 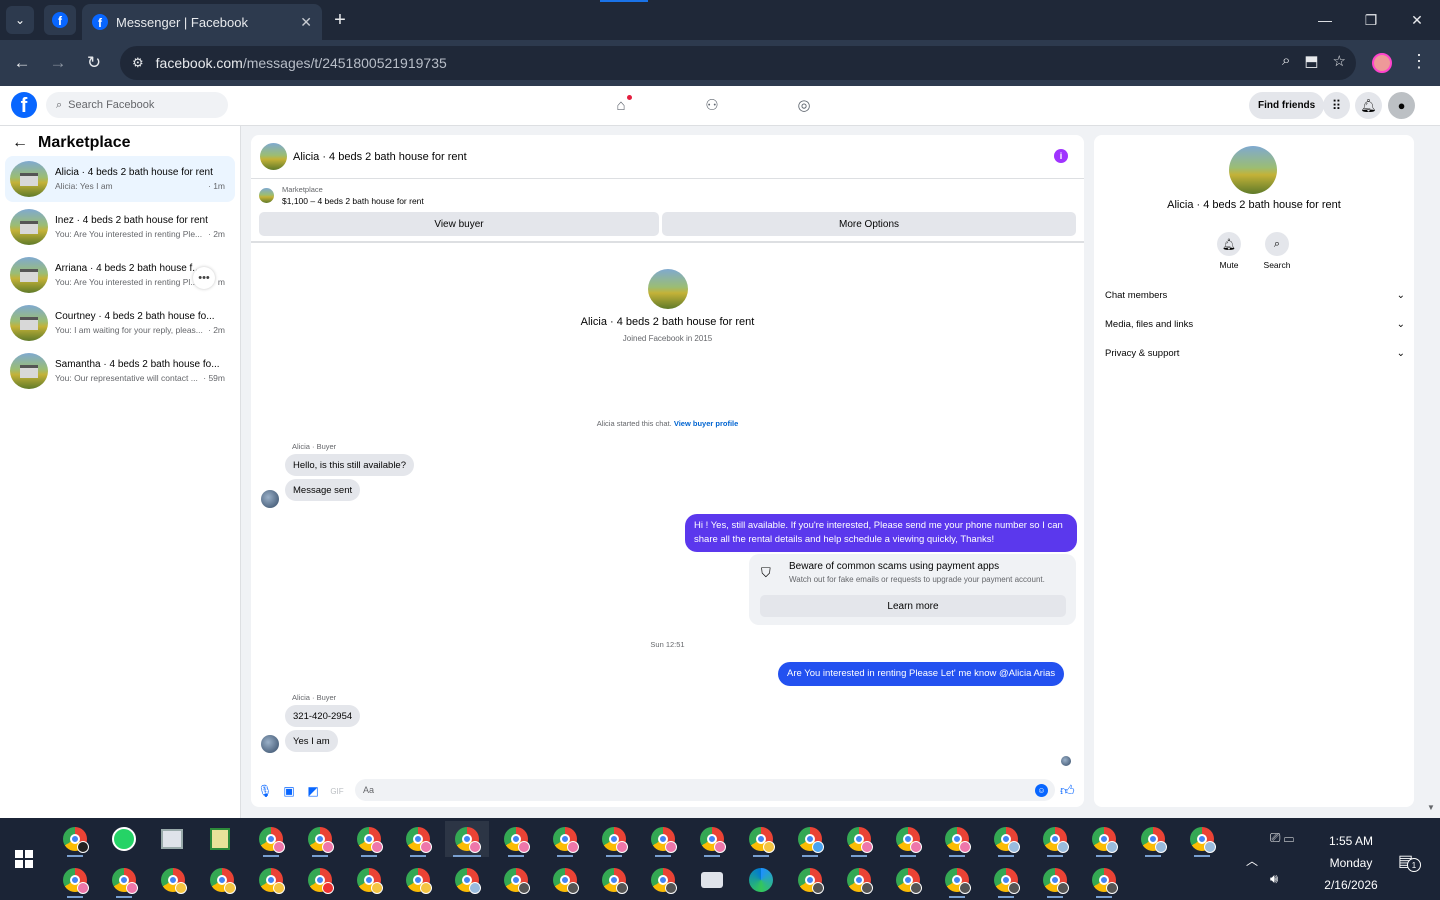 I want to click on view-buyer-profile-link: View buyer profile, so click(x=706, y=423).